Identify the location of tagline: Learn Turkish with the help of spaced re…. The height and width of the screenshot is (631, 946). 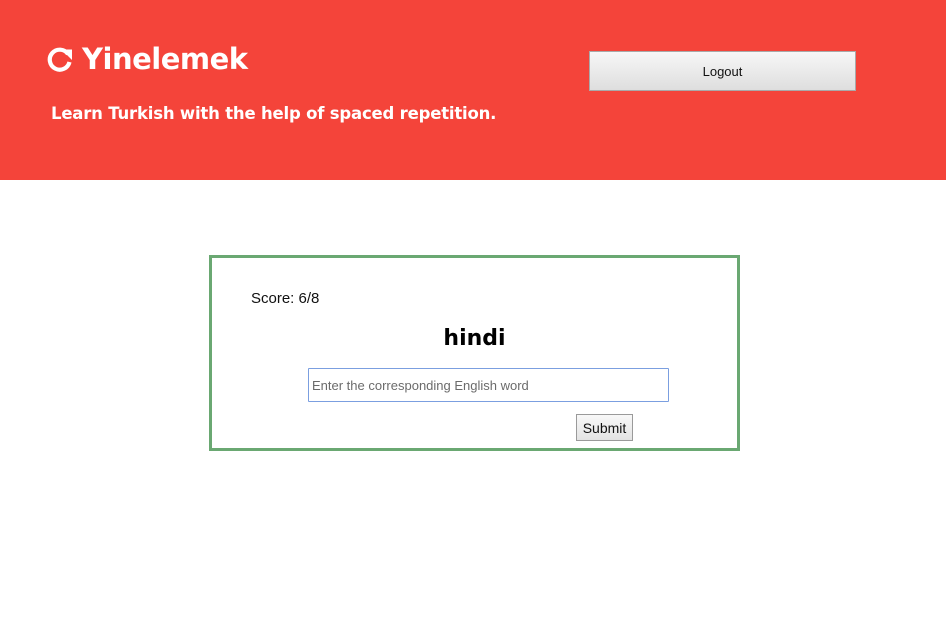
(274, 113).